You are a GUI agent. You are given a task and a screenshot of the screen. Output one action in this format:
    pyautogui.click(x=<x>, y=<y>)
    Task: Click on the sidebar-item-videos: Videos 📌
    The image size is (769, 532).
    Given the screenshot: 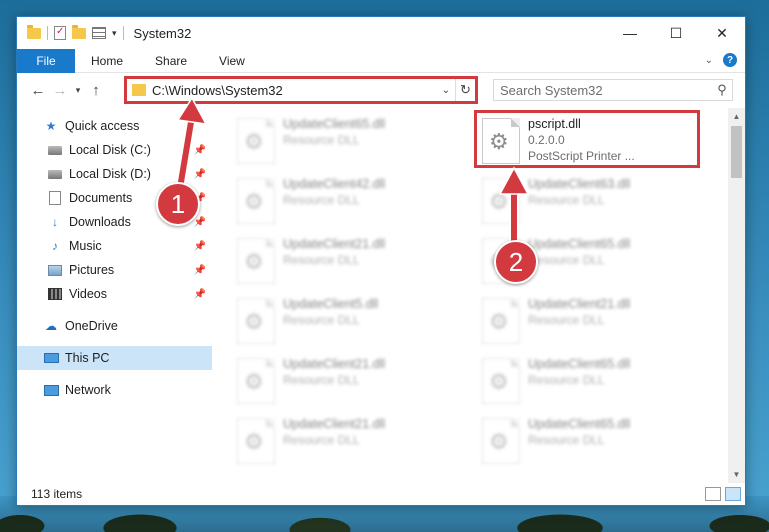 What is the action you would take?
    pyautogui.click(x=114, y=294)
    